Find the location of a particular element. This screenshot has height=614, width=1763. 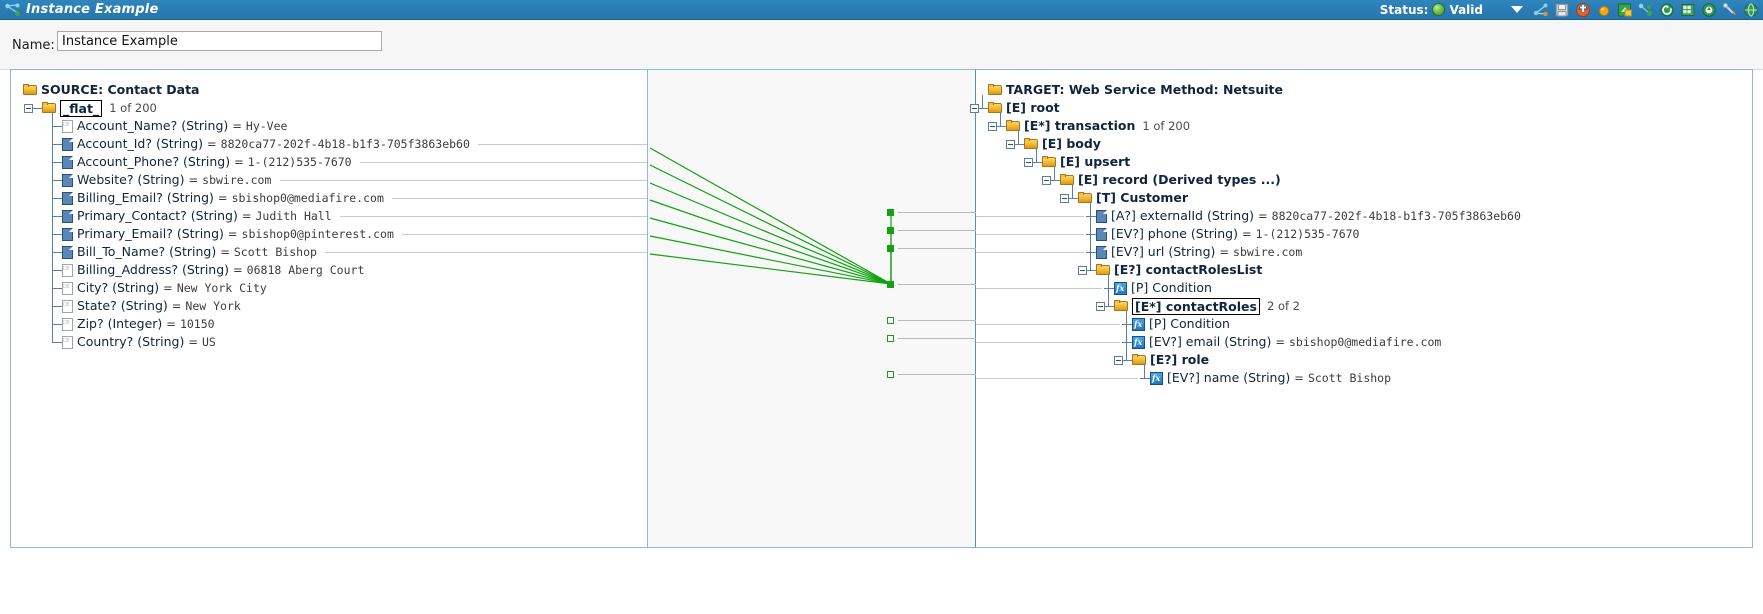

deploy-icon is located at coordinates (1583, 10).